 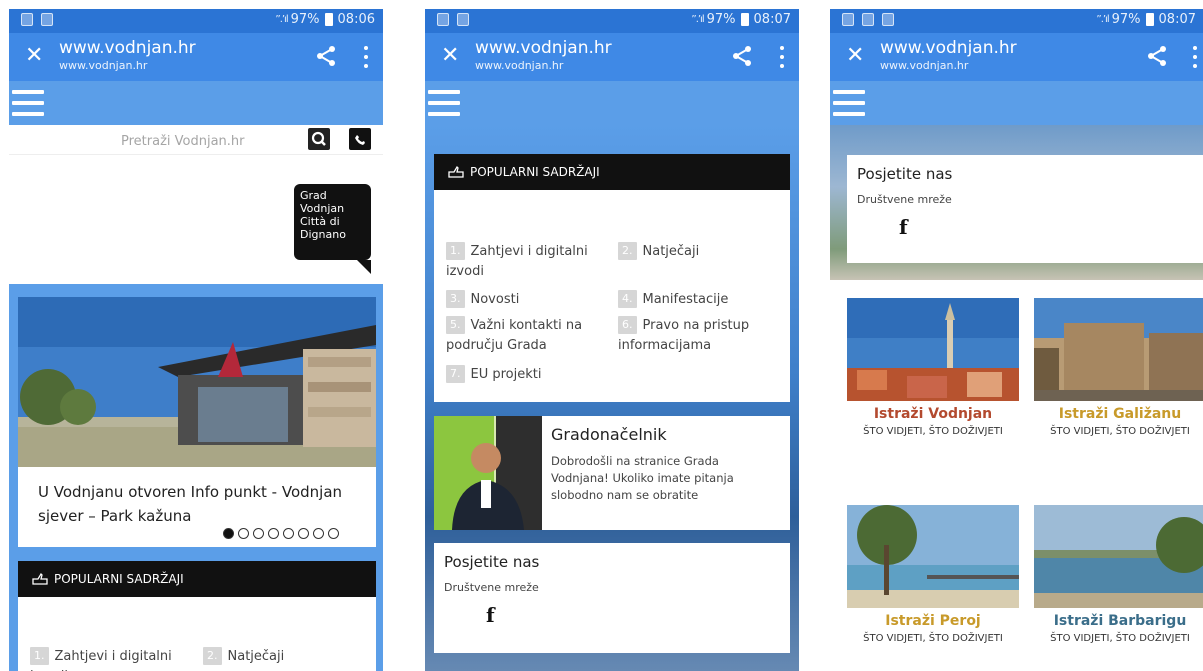 I want to click on url-subtitle: www.vodnjan.hr, so click(x=519, y=65).